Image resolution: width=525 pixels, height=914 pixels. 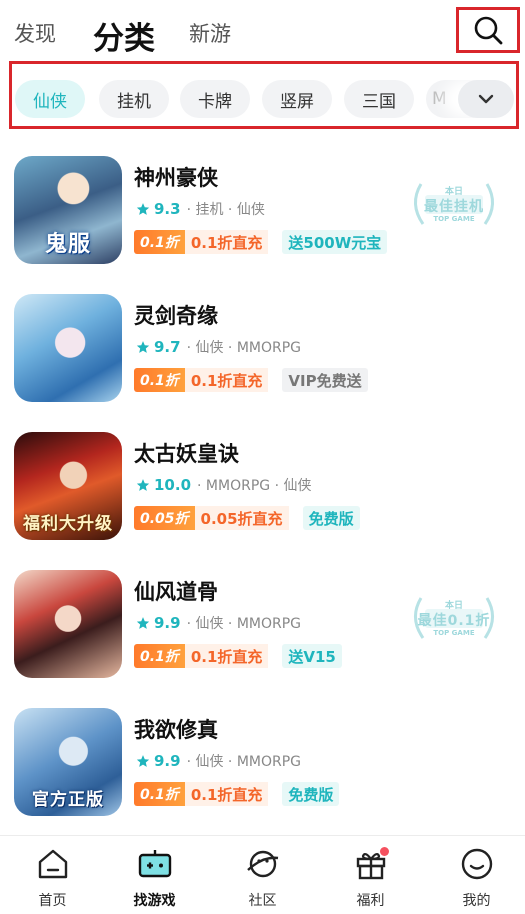 What do you see at coordinates (241, 518) in the screenshot?
I see `discount-text: 0.05折直充` at bounding box center [241, 518].